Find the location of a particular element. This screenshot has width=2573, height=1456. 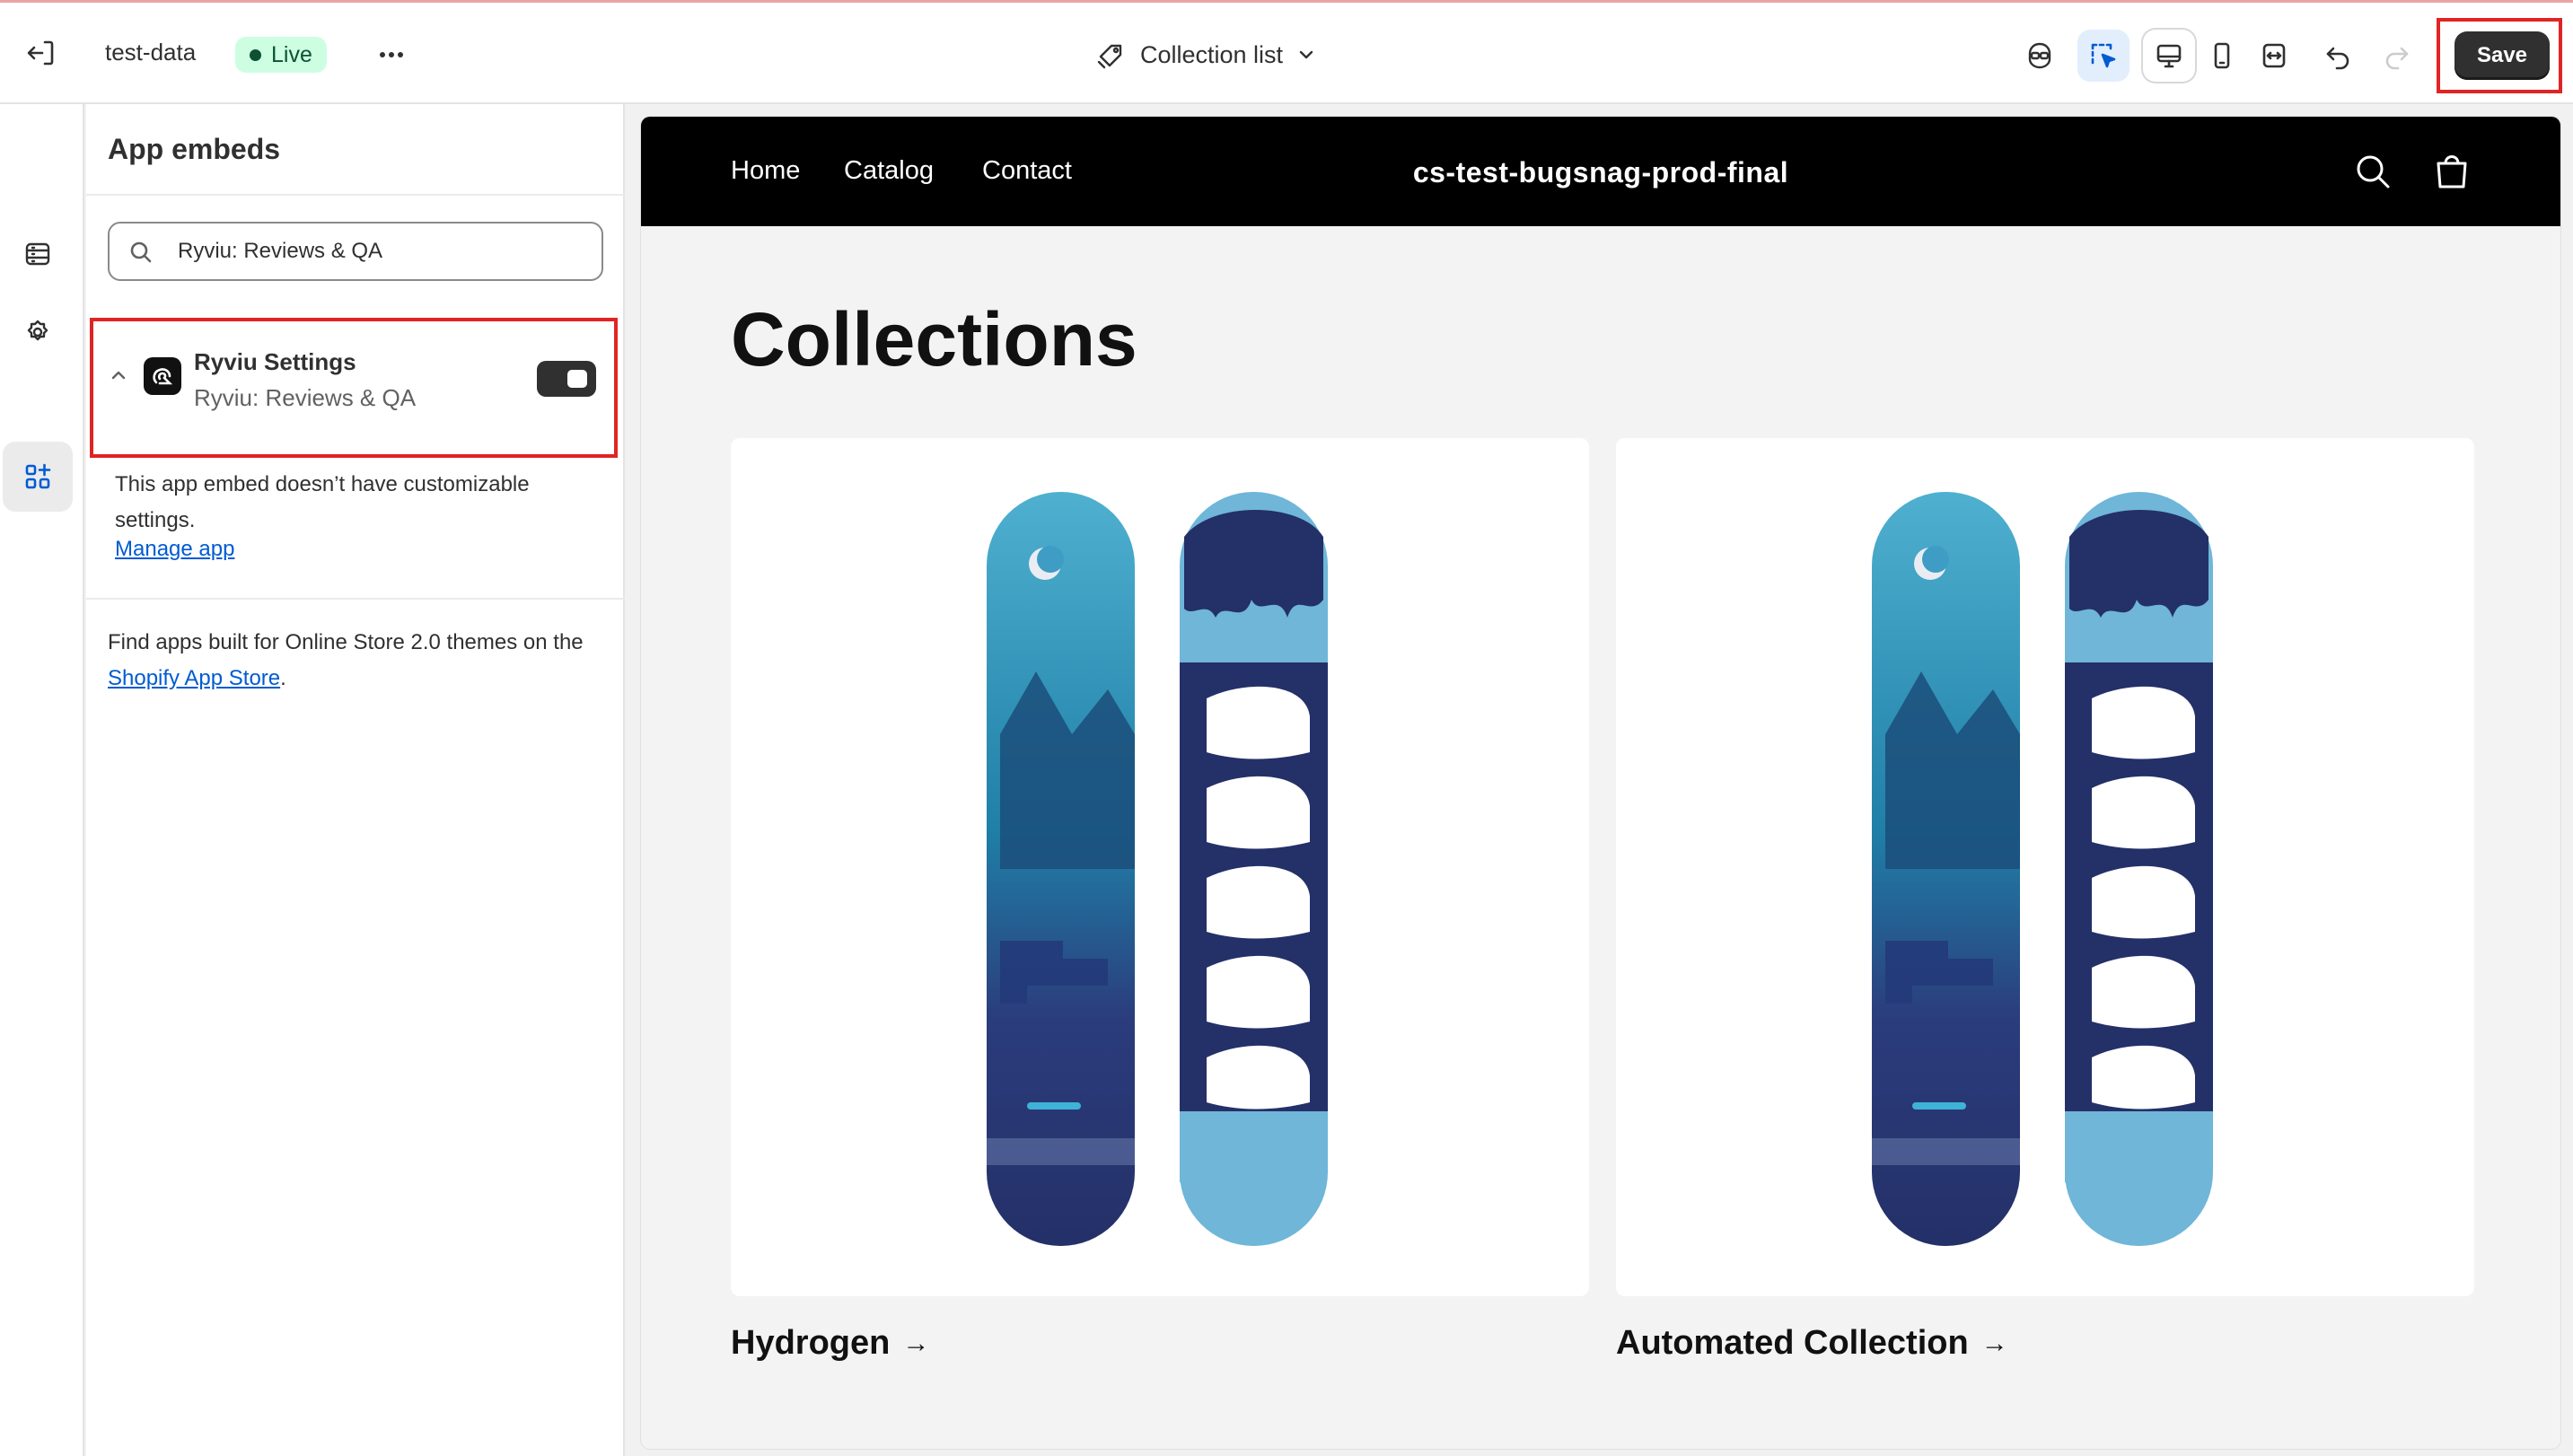

collection-title-automated: Automated Collection → is located at coordinates (1812, 1343).